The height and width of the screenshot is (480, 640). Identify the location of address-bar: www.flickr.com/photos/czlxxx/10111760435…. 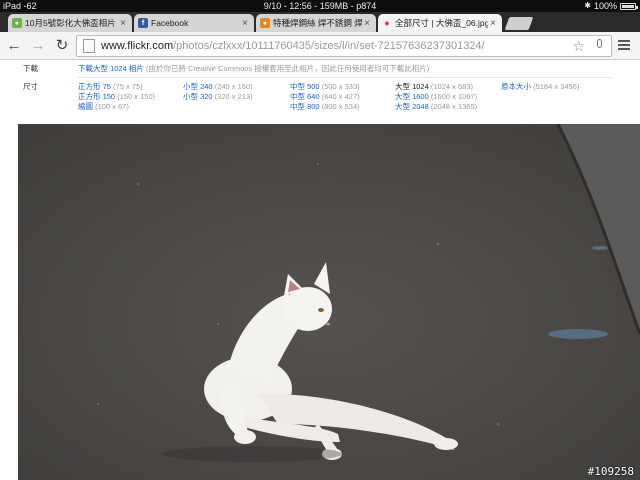
(344, 46).